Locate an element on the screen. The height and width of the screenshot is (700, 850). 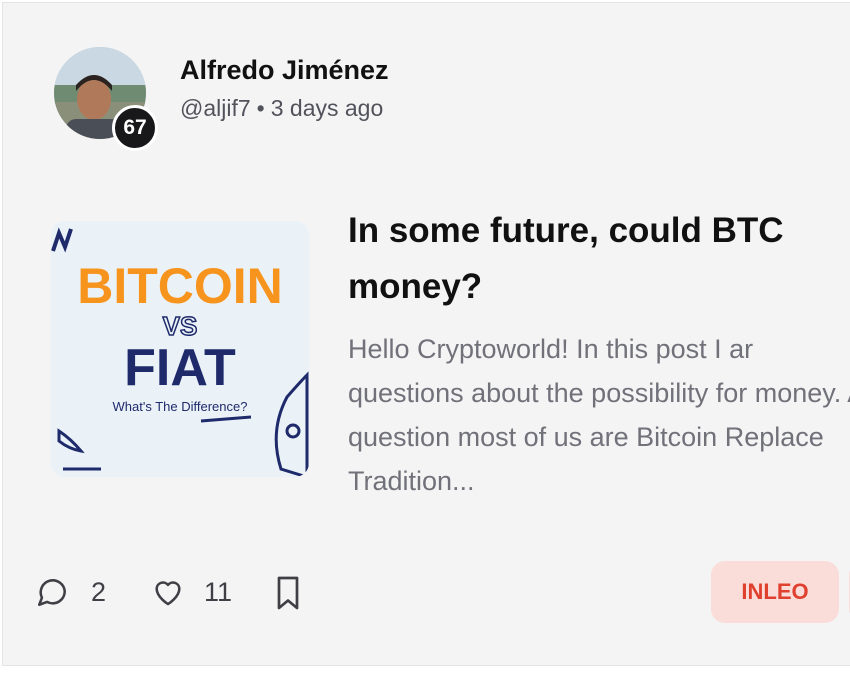
author-name: Alfredo Jiménez is located at coordinates (284, 70).